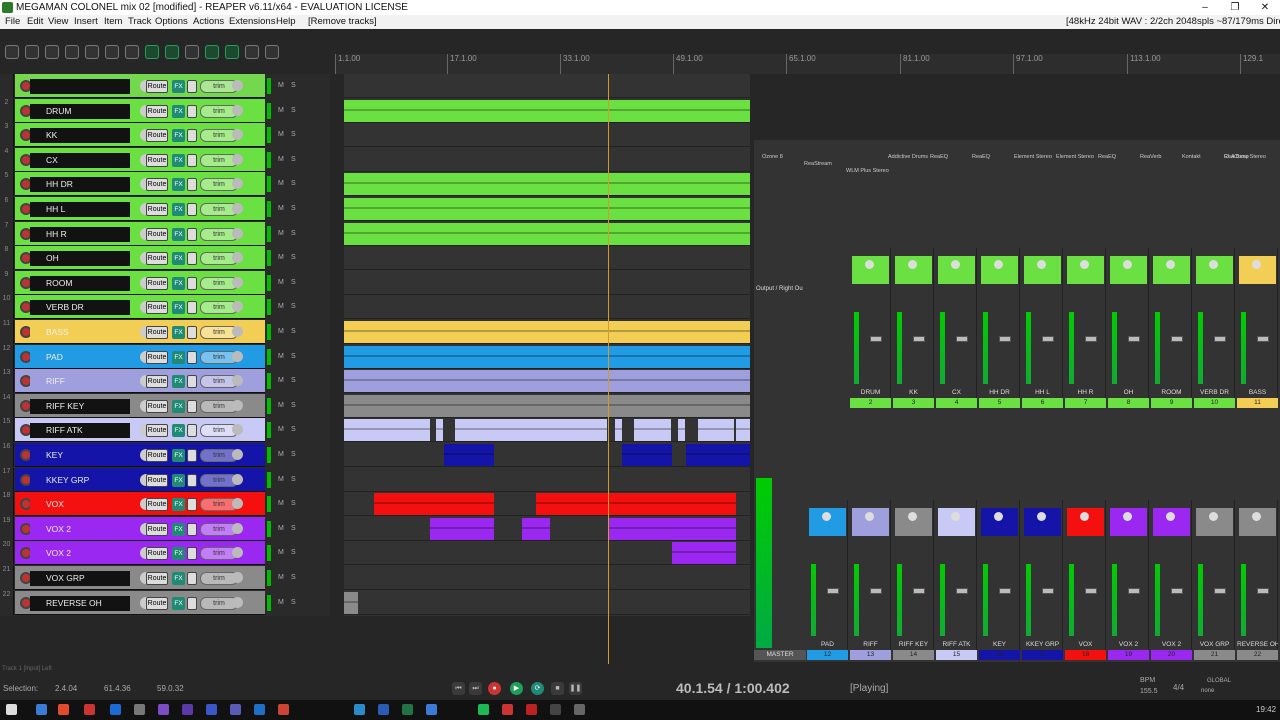  I want to click on fx-slot: ReaStream, so click(818, 164).